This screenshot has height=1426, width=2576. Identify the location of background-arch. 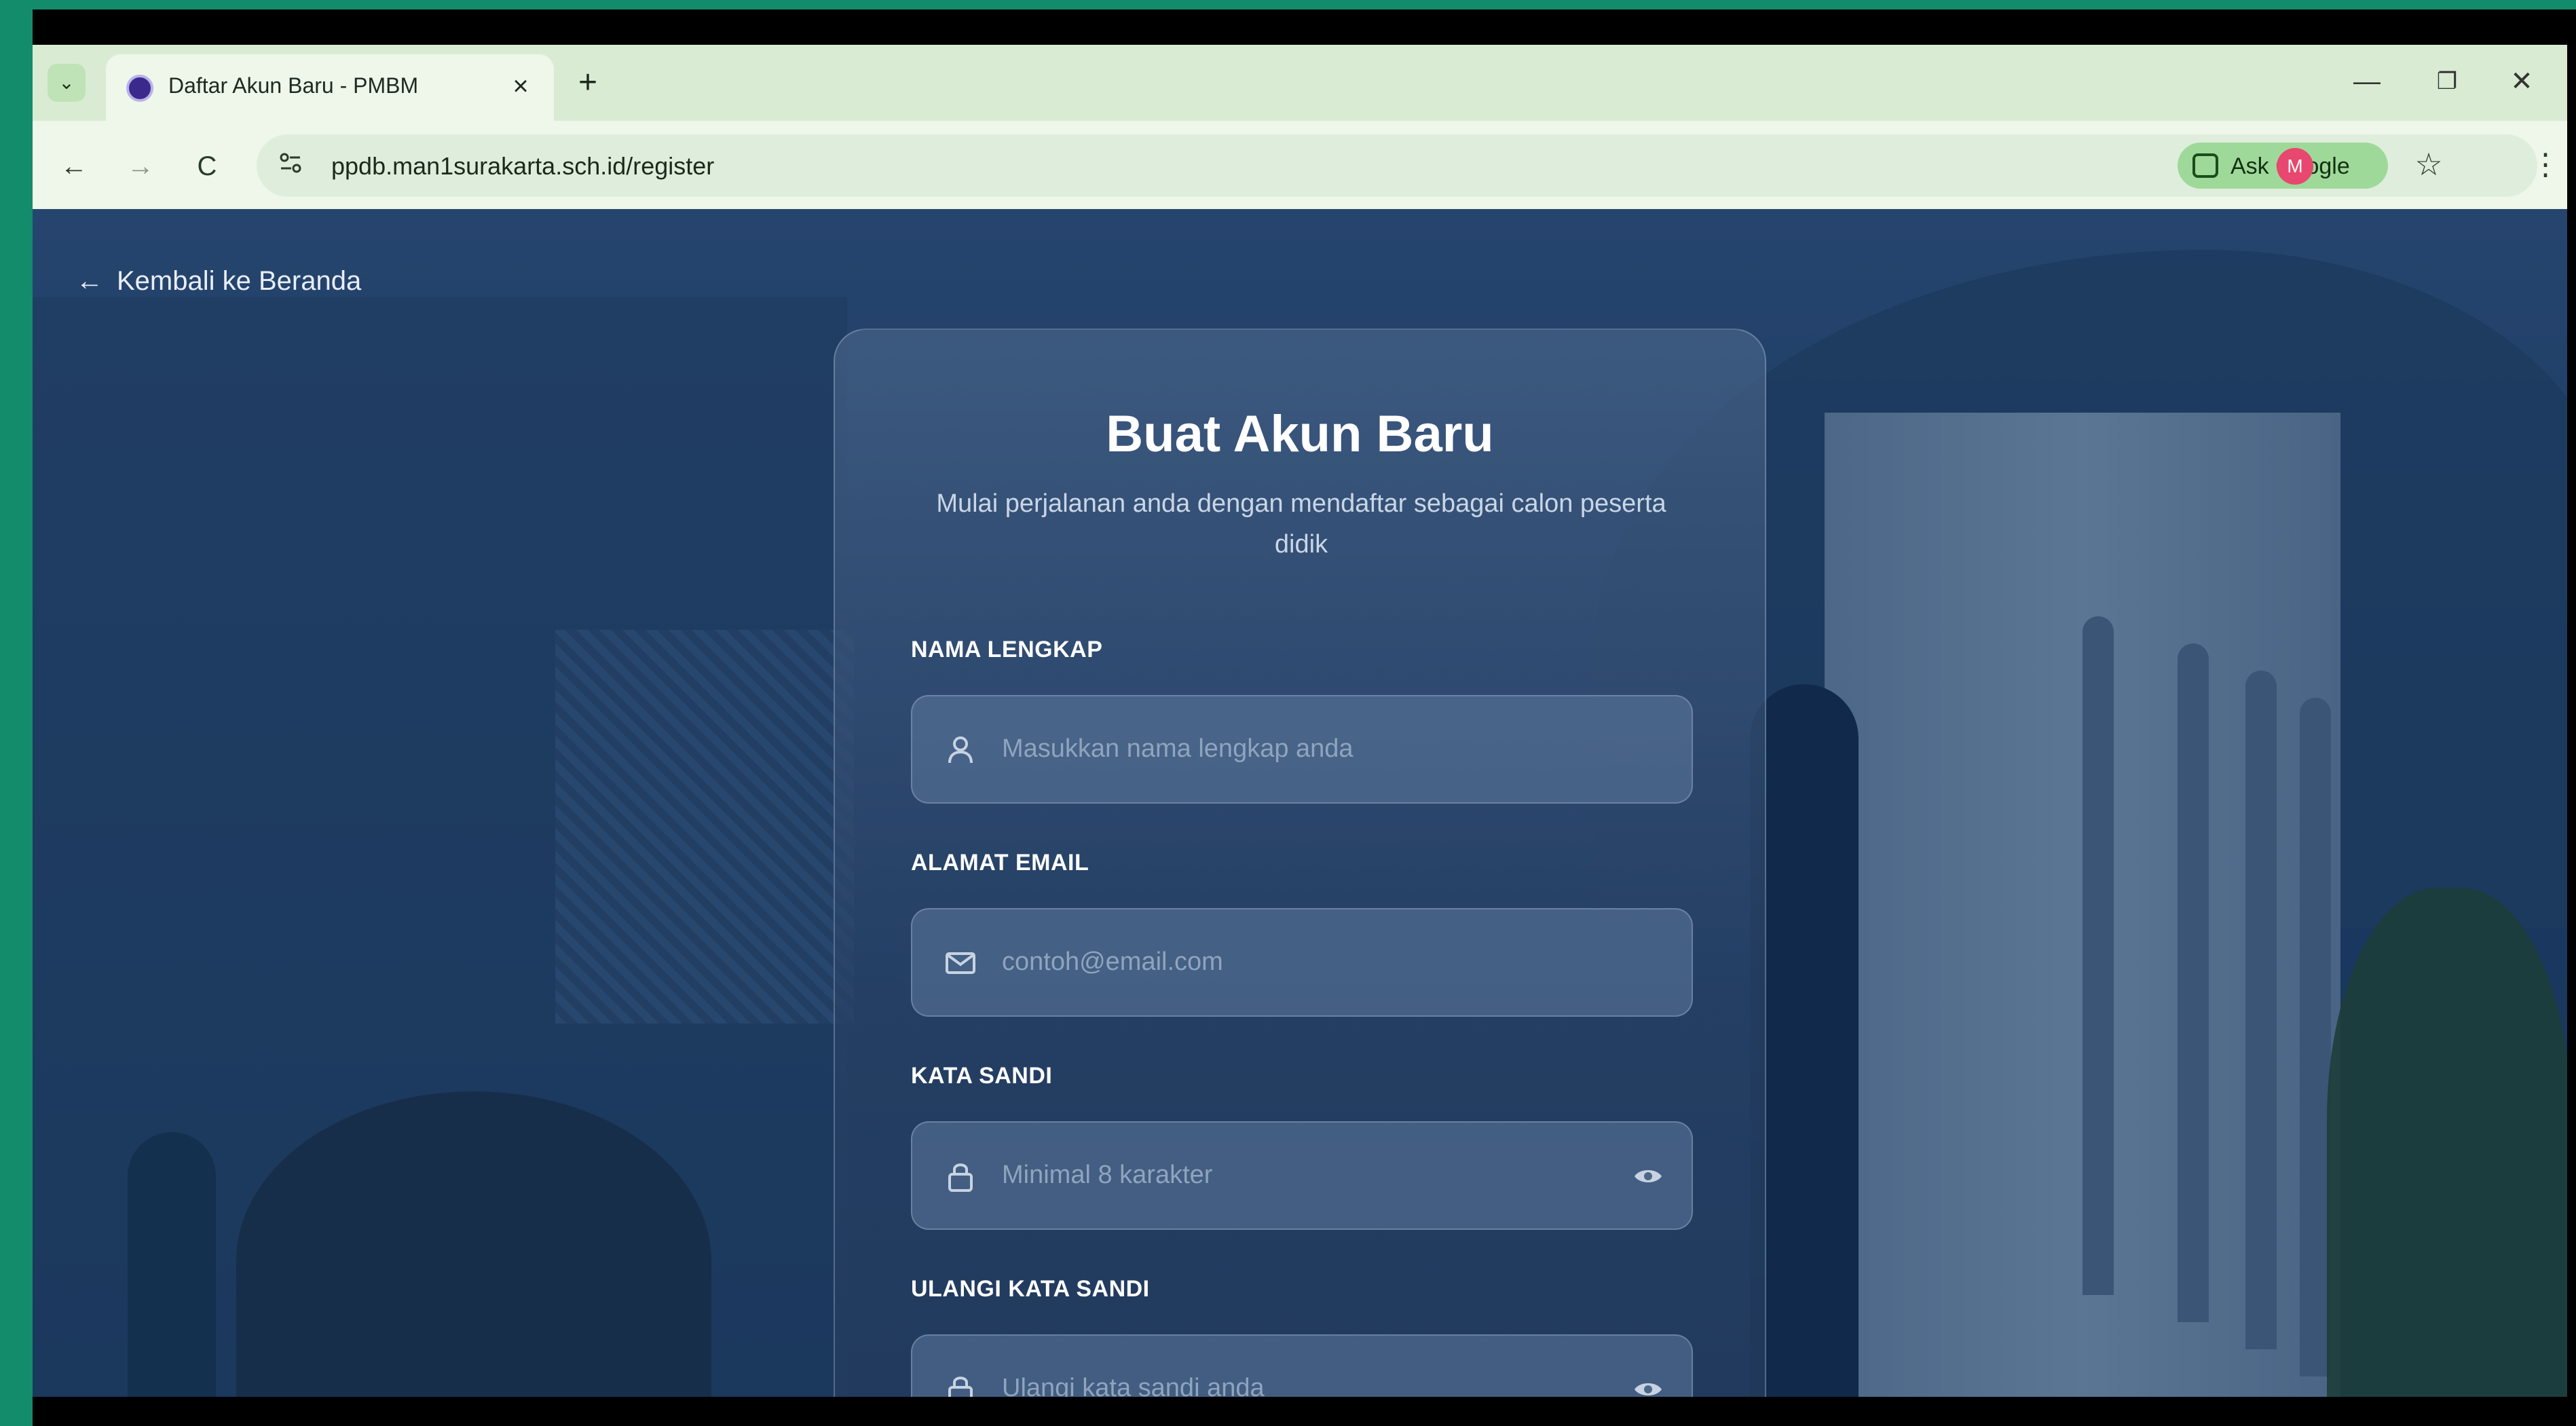
(172, 1264).